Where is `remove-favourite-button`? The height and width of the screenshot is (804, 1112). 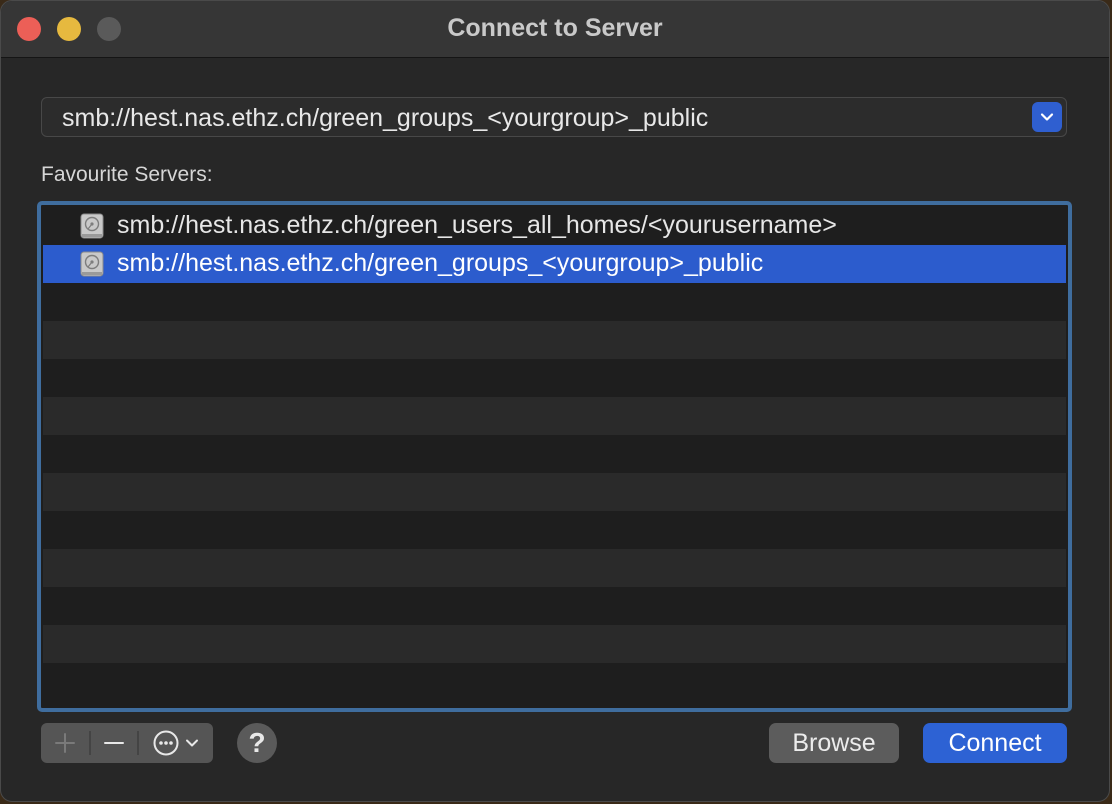
remove-favourite-button is located at coordinates (114, 743).